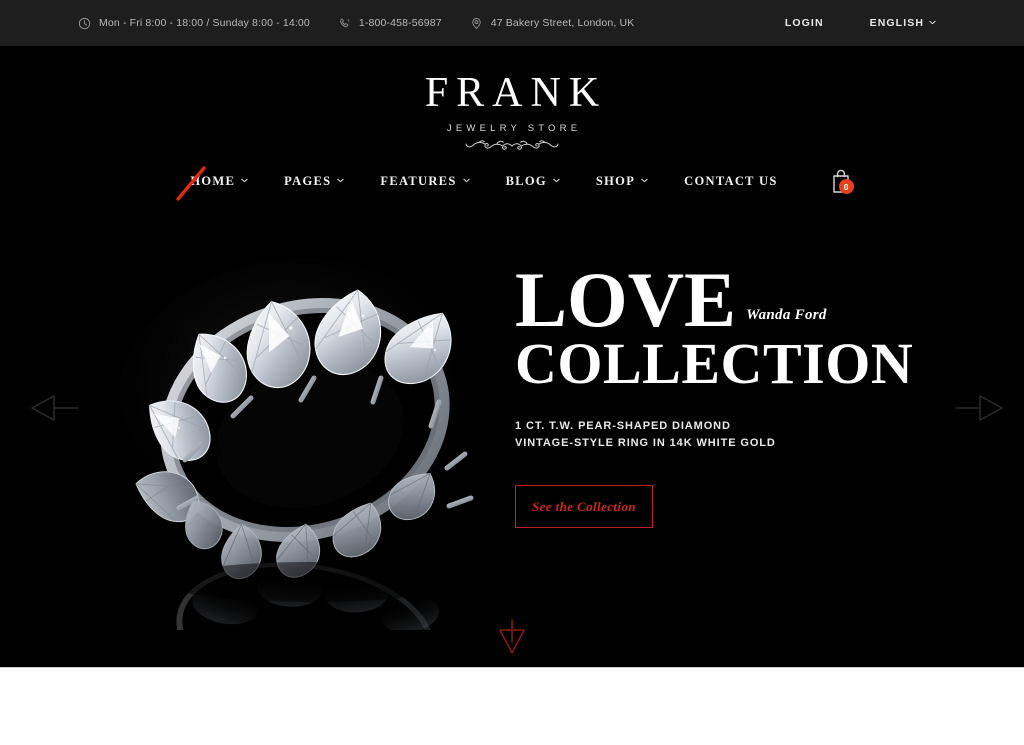  I want to click on language-selector: ENGLISH, so click(903, 23).